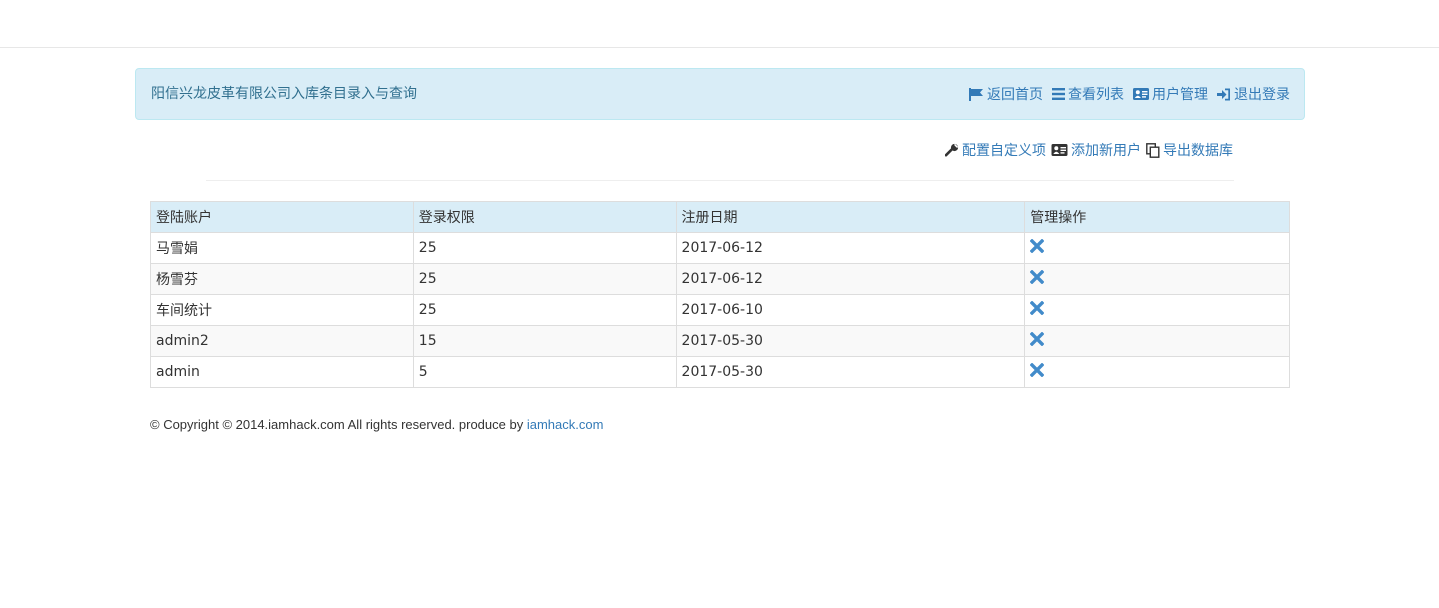 This screenshot has width=1439, height=608. Describe the element at coordinates (1223, 94) in the screenshot. I see `log-in-icon` at that location.